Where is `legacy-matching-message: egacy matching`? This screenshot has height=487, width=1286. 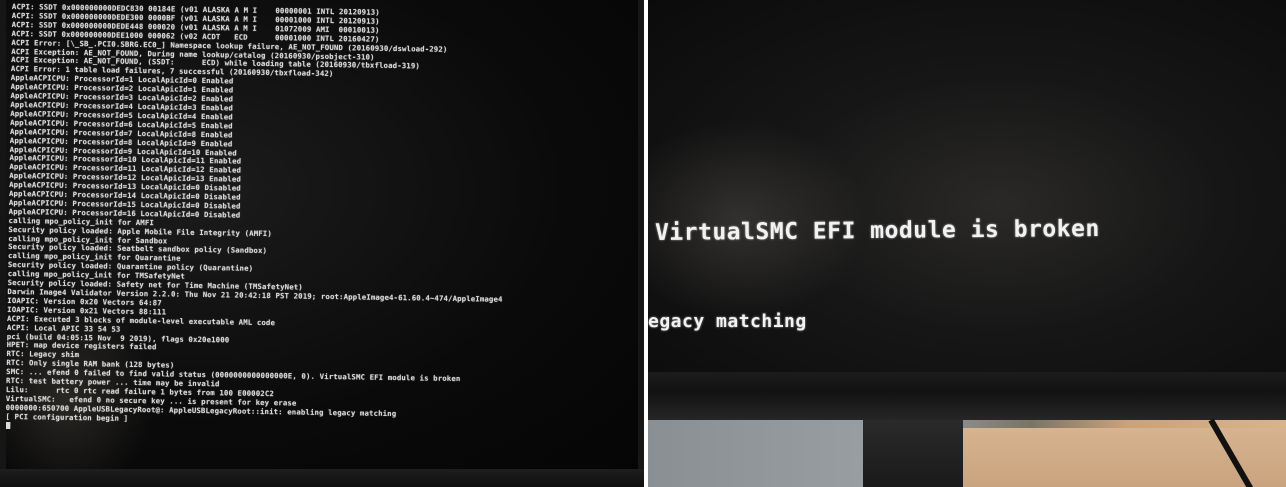 legacy-matching-message: egacy matching is located at coordinates (727, 321).